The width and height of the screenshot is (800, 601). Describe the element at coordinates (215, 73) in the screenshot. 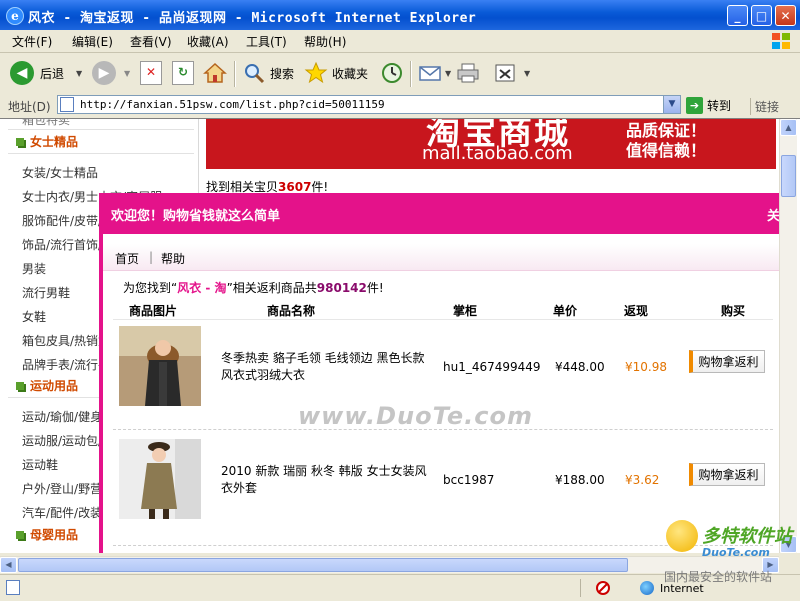

I see `home-button` at that location.